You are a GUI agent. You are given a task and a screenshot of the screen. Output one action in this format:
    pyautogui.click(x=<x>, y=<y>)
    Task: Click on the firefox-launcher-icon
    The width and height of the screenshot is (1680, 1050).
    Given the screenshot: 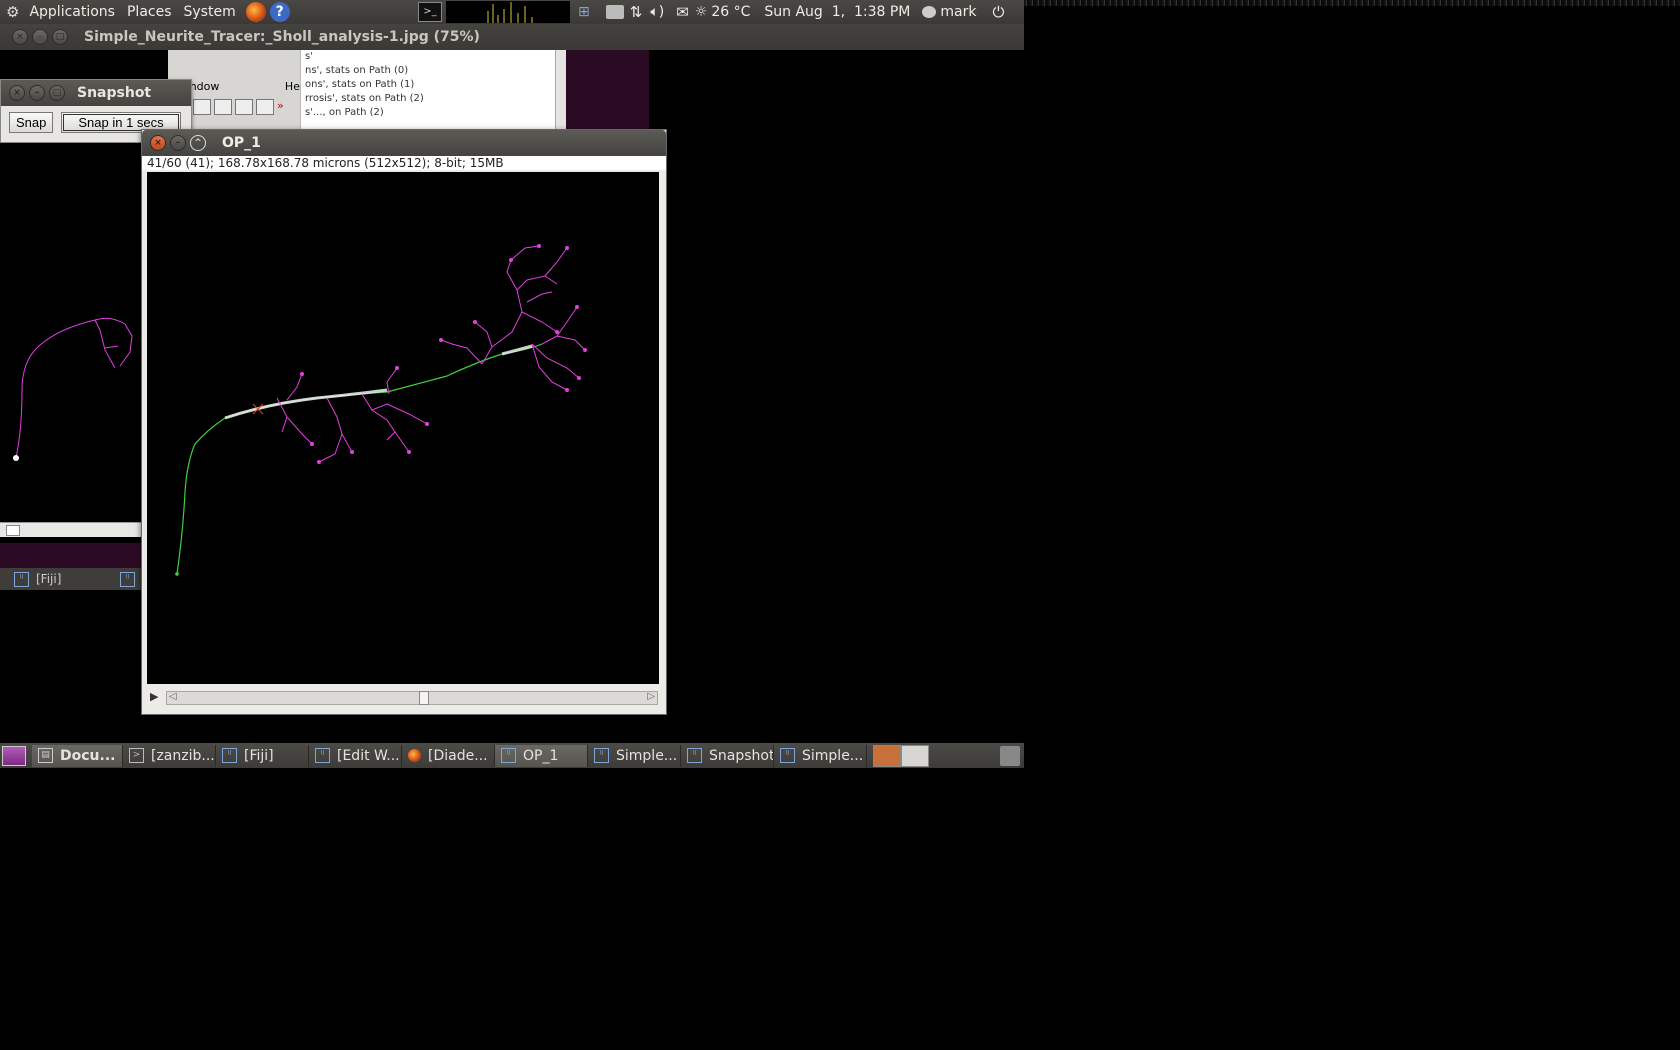 What is the action you would take?
    pyautogui.click(x=255, y=12)
    